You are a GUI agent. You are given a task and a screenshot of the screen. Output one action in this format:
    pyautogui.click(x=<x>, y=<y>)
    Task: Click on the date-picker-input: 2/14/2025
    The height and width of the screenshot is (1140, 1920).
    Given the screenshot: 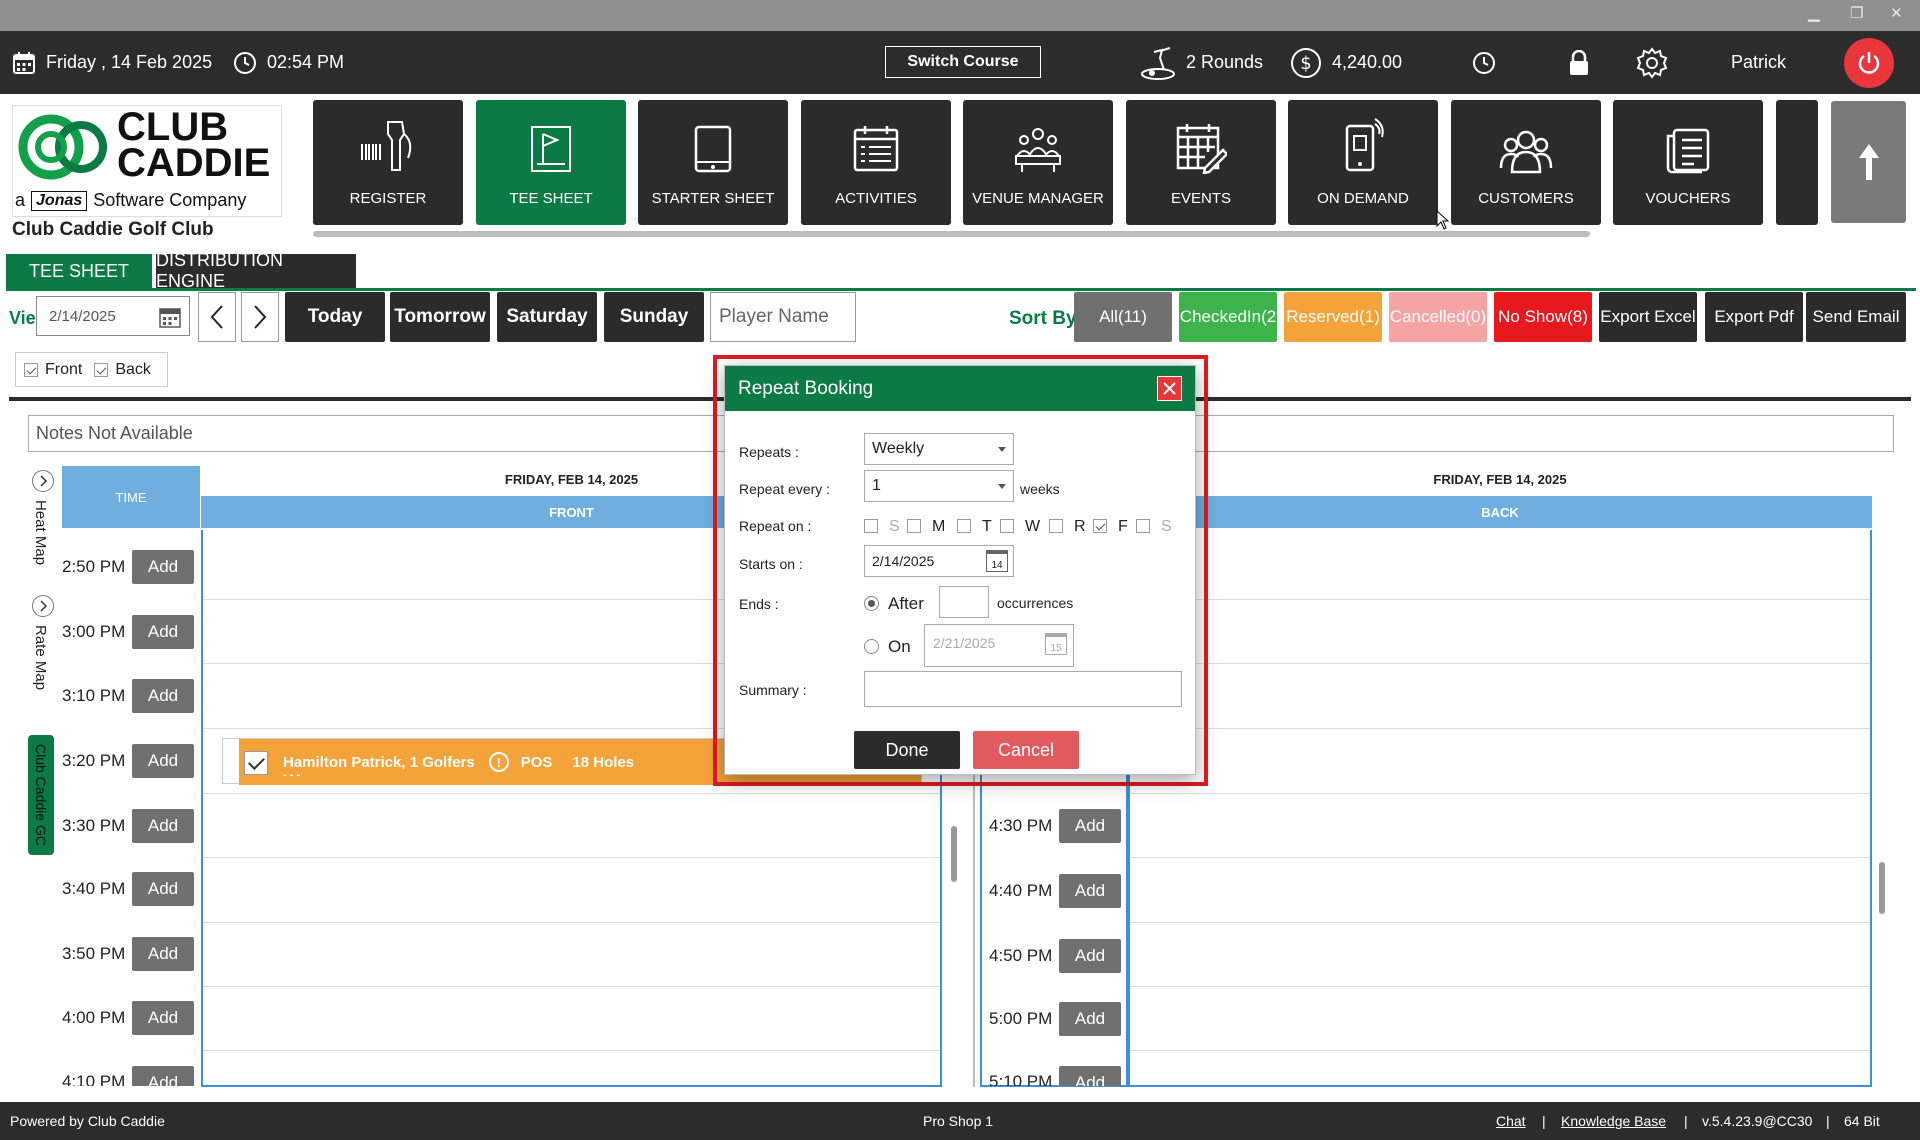 What is the action you would take?
    pyautogui.click(x=113, y=316)
    